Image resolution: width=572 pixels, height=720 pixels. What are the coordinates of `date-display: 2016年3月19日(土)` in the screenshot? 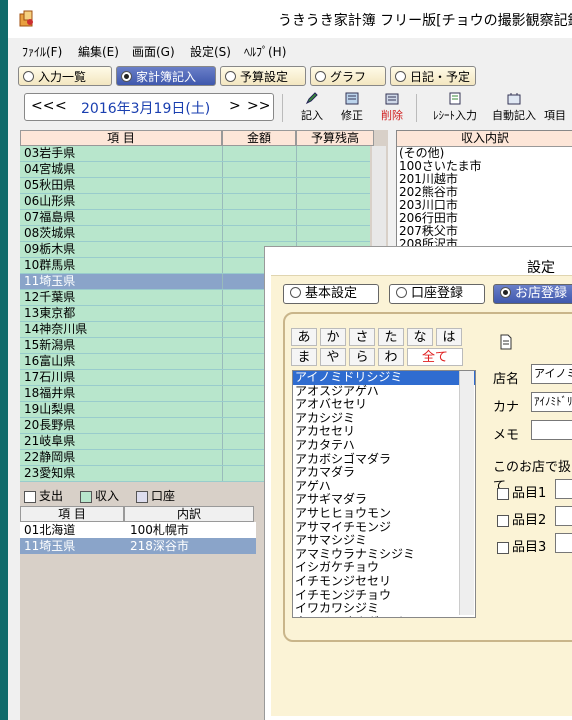 It's located at (145, 108).